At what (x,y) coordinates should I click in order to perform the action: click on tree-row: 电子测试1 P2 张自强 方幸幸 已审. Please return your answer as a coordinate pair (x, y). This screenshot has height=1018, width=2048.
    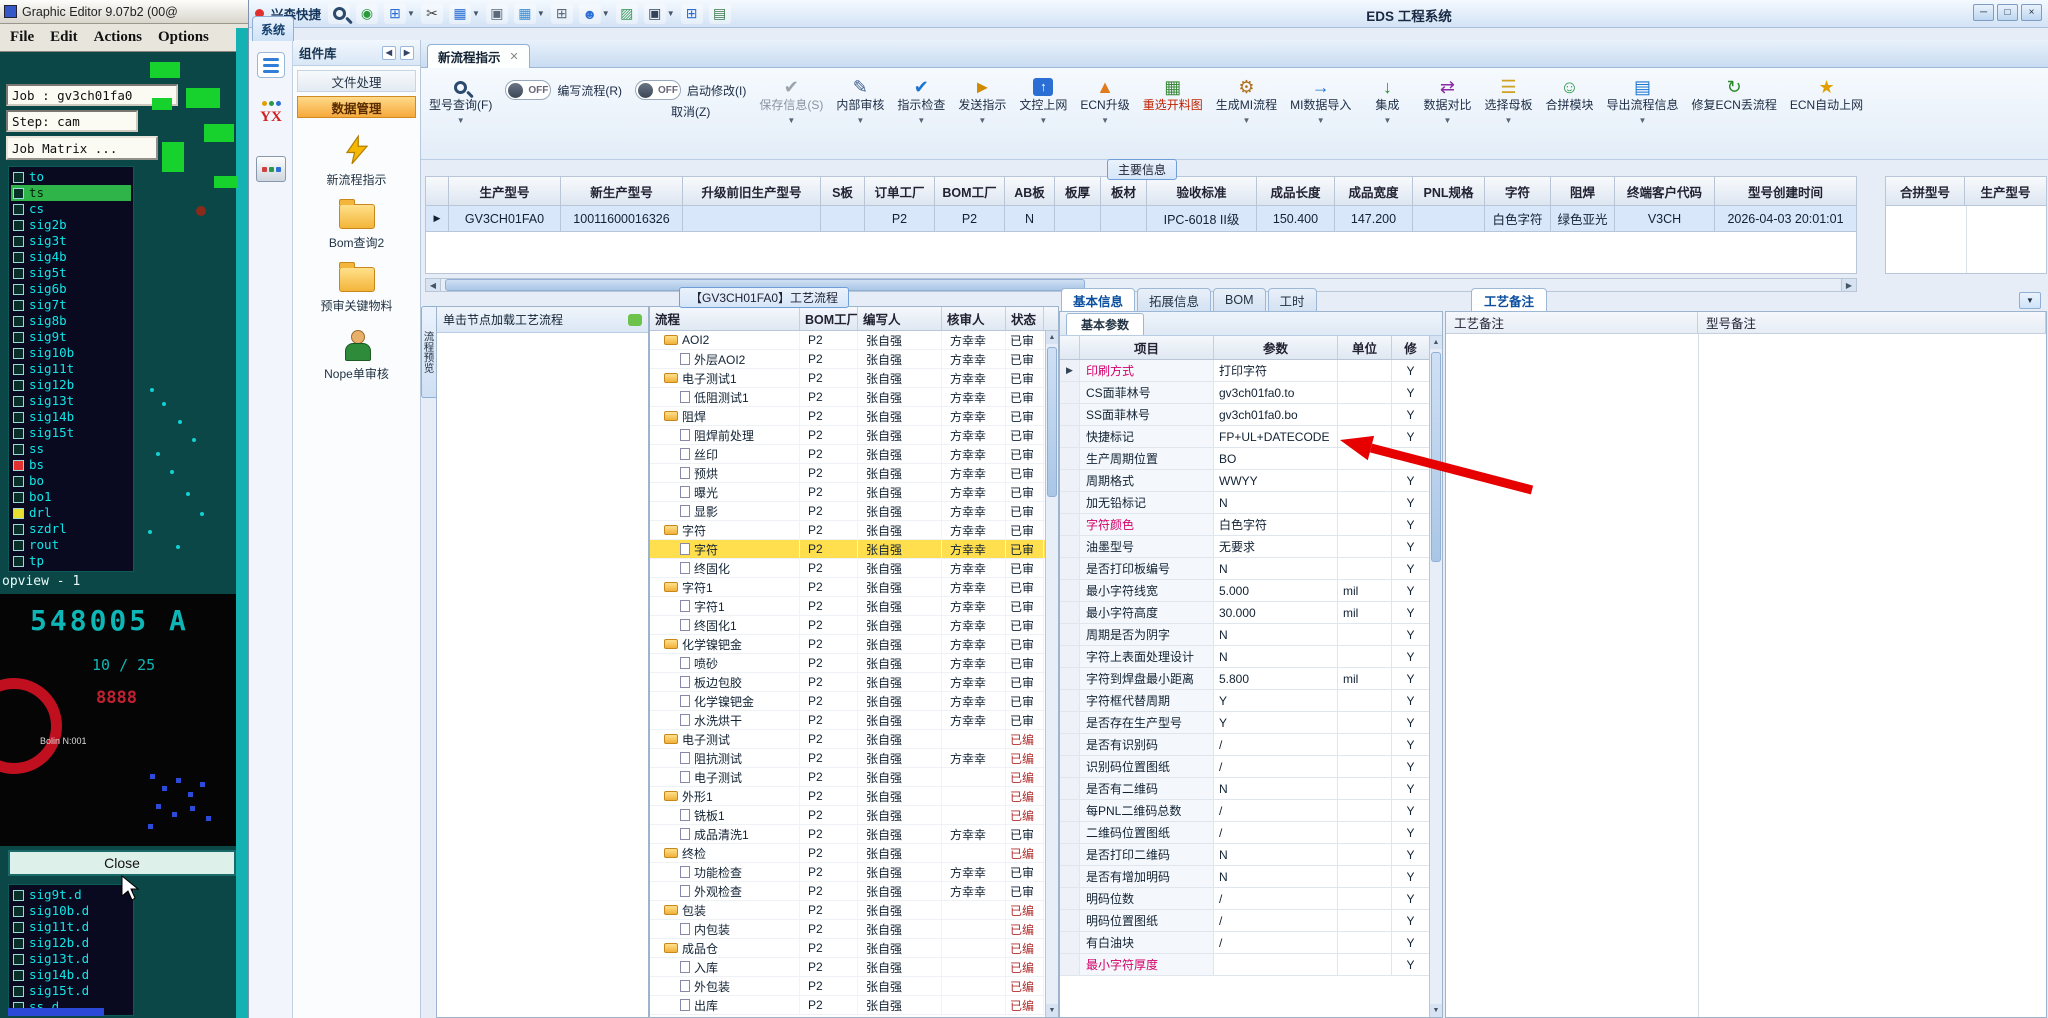
    Looking at the image, I should click on (854, 378).